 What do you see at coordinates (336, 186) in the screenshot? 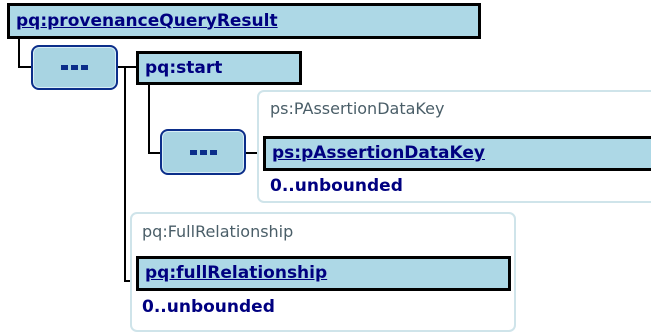
I see `passertion-occurrence: 0..unbounded` at bounding box center [336, 186].